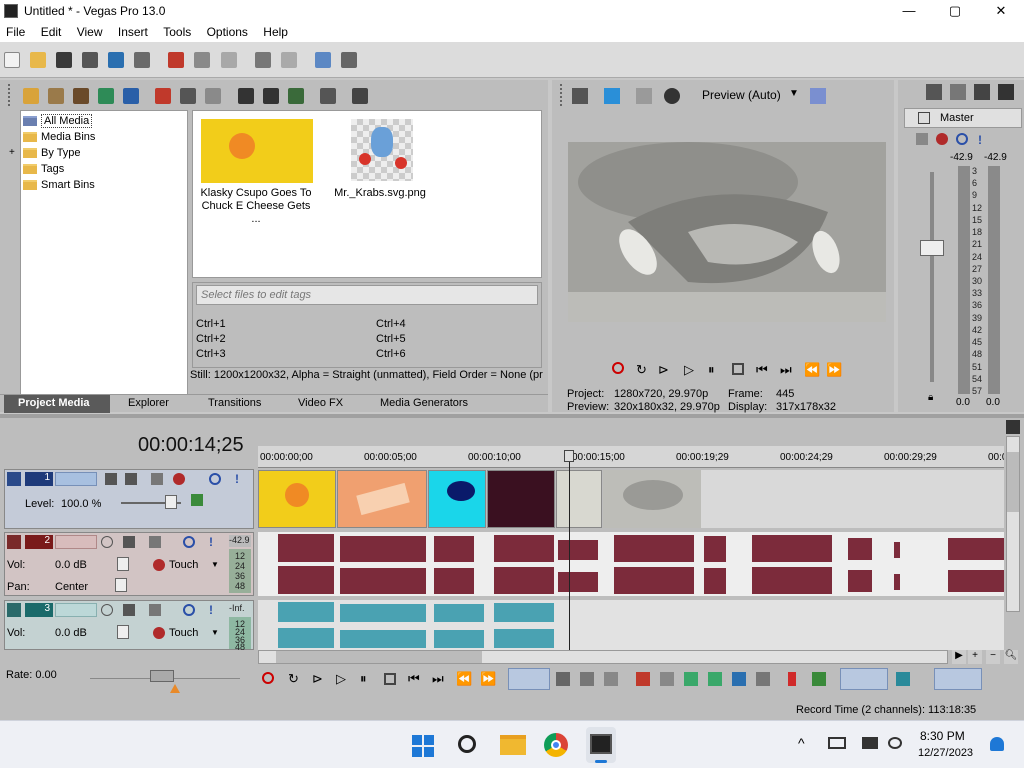 Image resolution: width=1024 pixels, height=768 pixels. I want to click on vegas-taskbar-button, so click(601, 745).